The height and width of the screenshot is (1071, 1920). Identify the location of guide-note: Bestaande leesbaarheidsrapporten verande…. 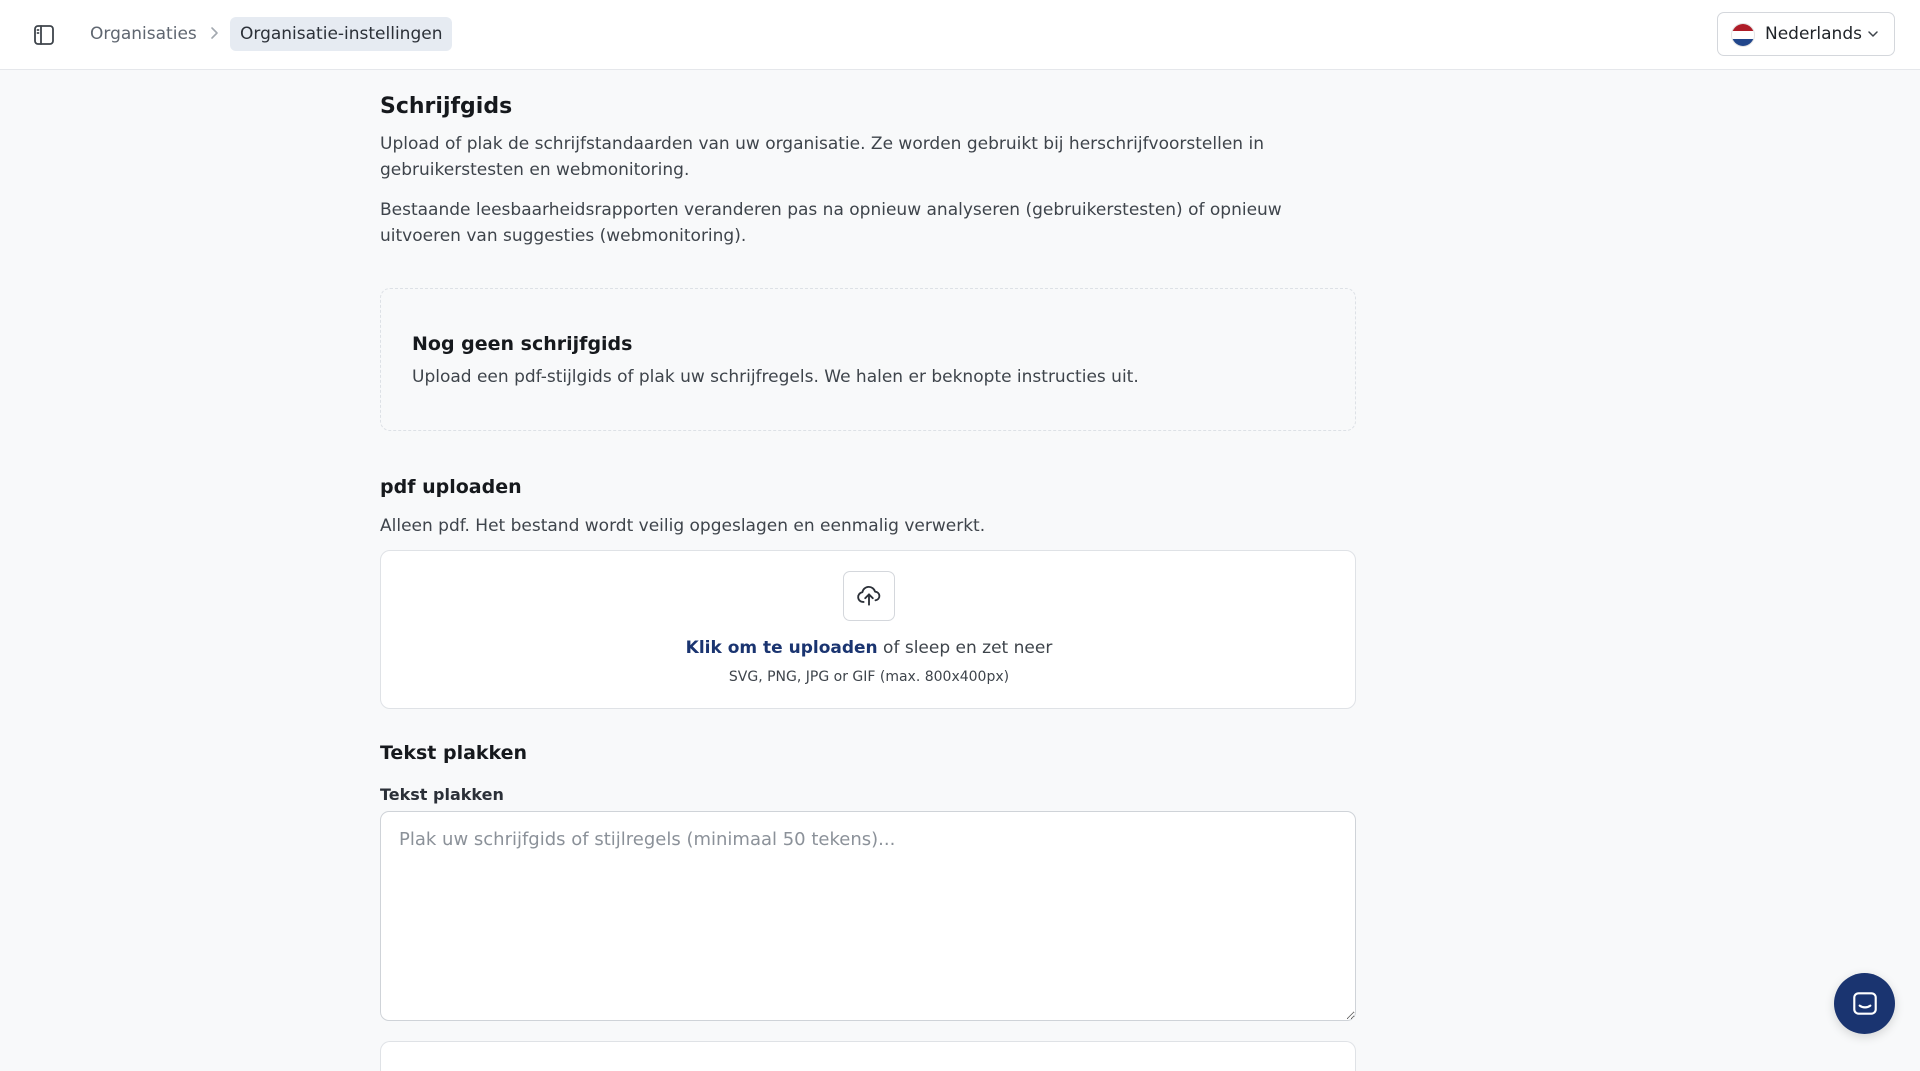
(831, 223).